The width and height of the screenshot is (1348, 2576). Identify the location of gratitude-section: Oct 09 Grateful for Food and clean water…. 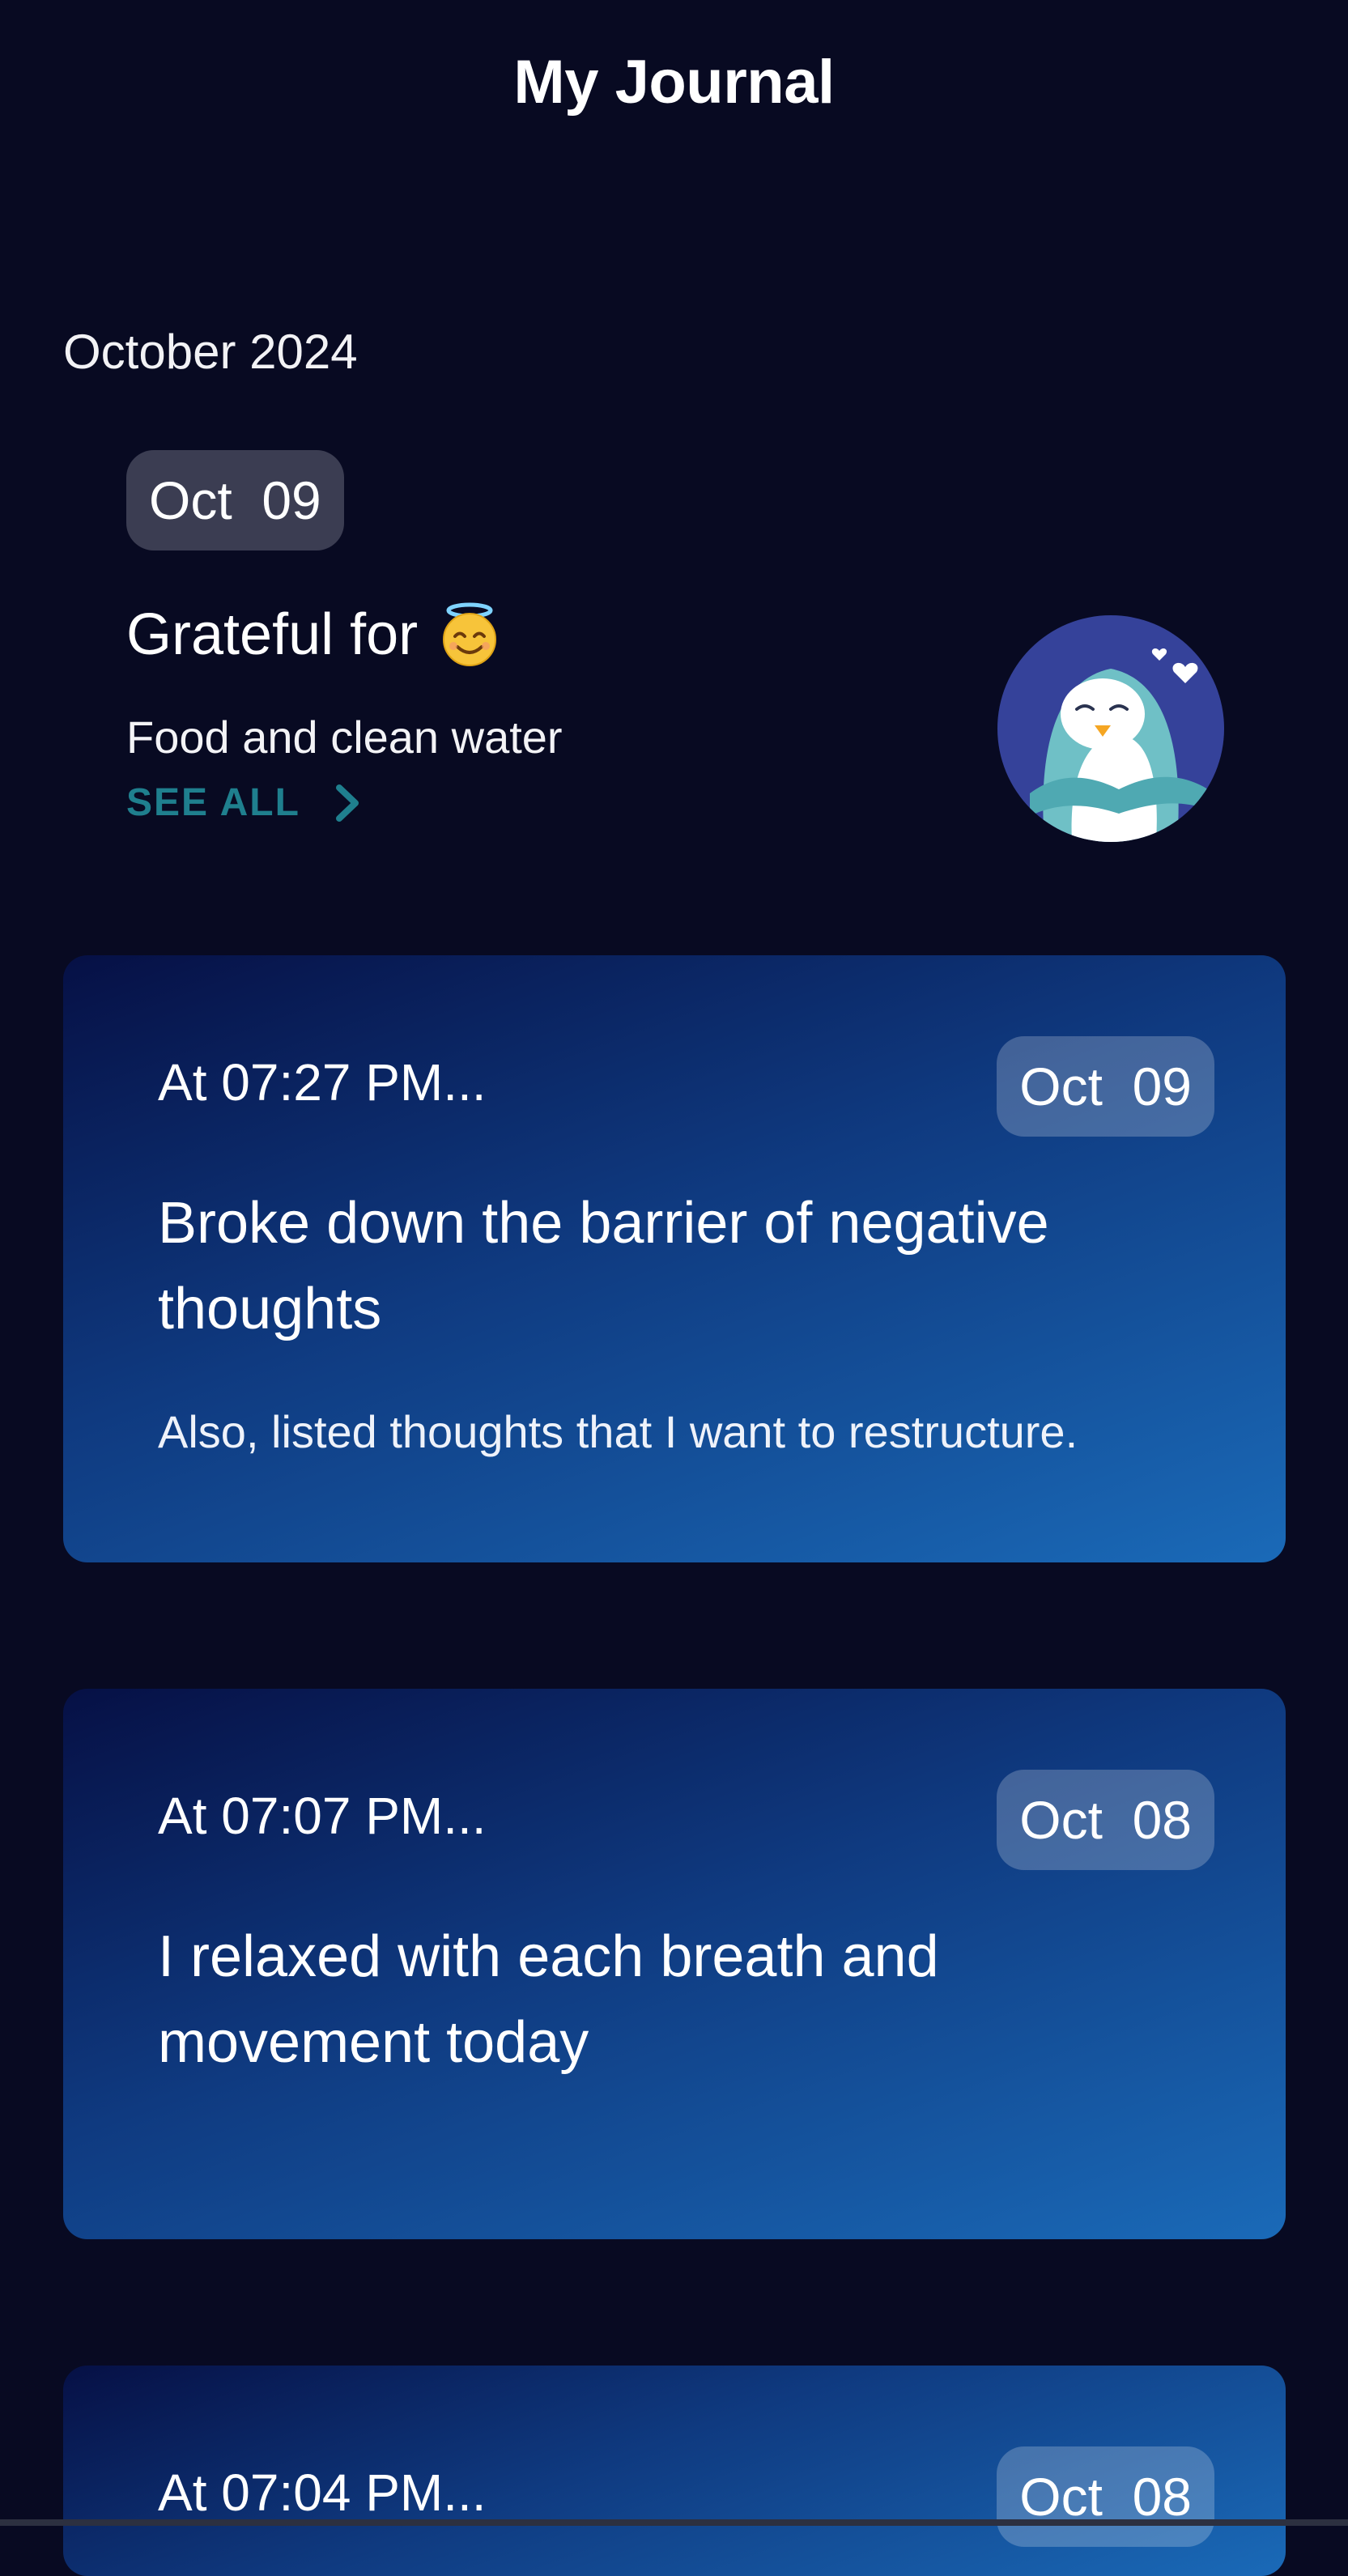
(685, 648).